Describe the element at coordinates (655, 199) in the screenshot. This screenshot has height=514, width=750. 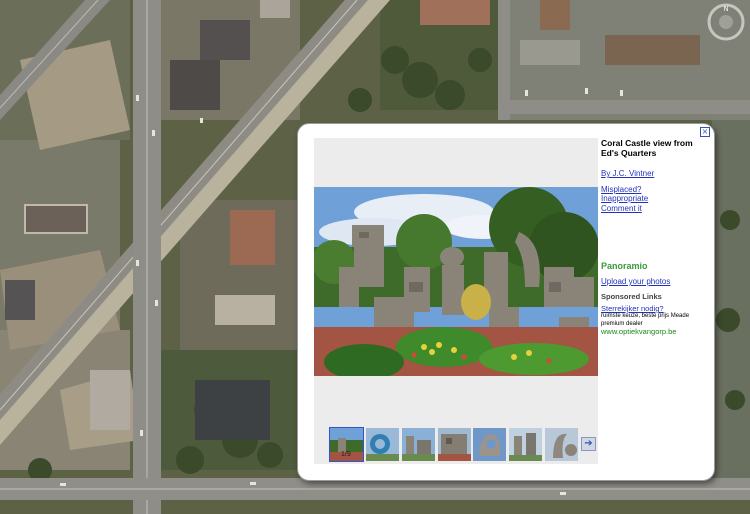
I see `inappropriate-link: Inappropriate` at that location.